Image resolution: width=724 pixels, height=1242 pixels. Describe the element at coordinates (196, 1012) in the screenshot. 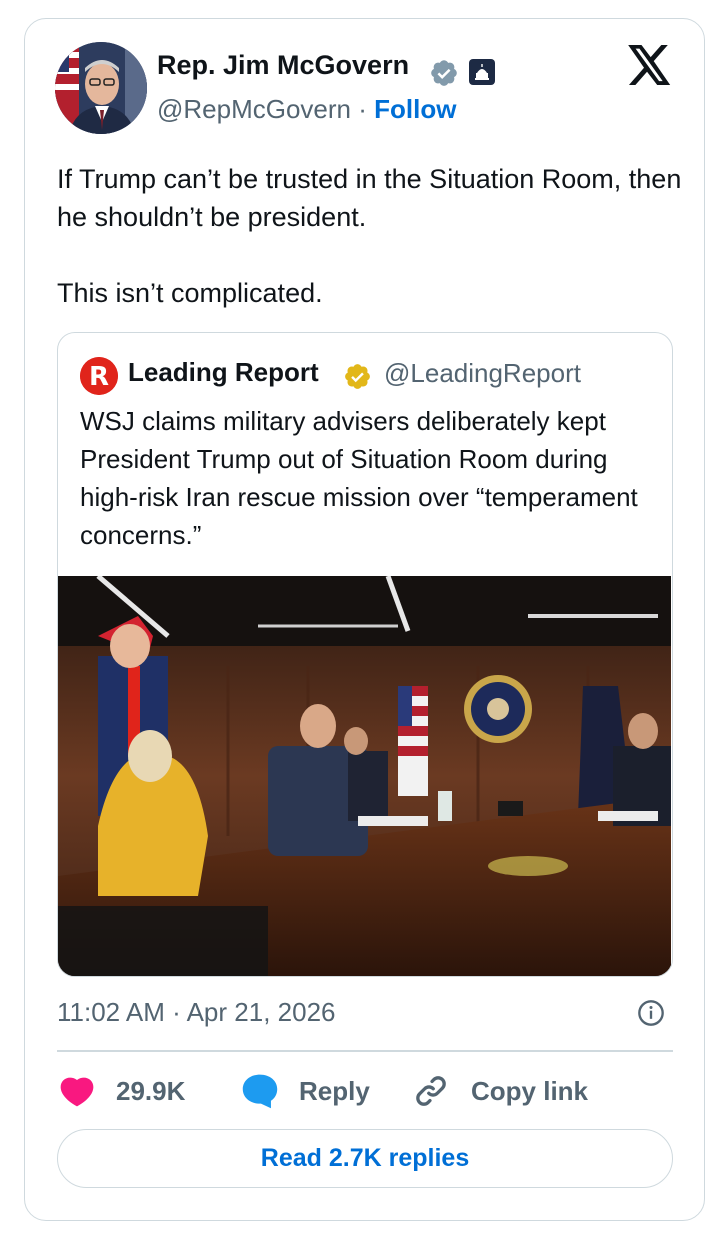

I see `tweet-timestamp: 11:02 AM · Apr 21, 2026` at that location.